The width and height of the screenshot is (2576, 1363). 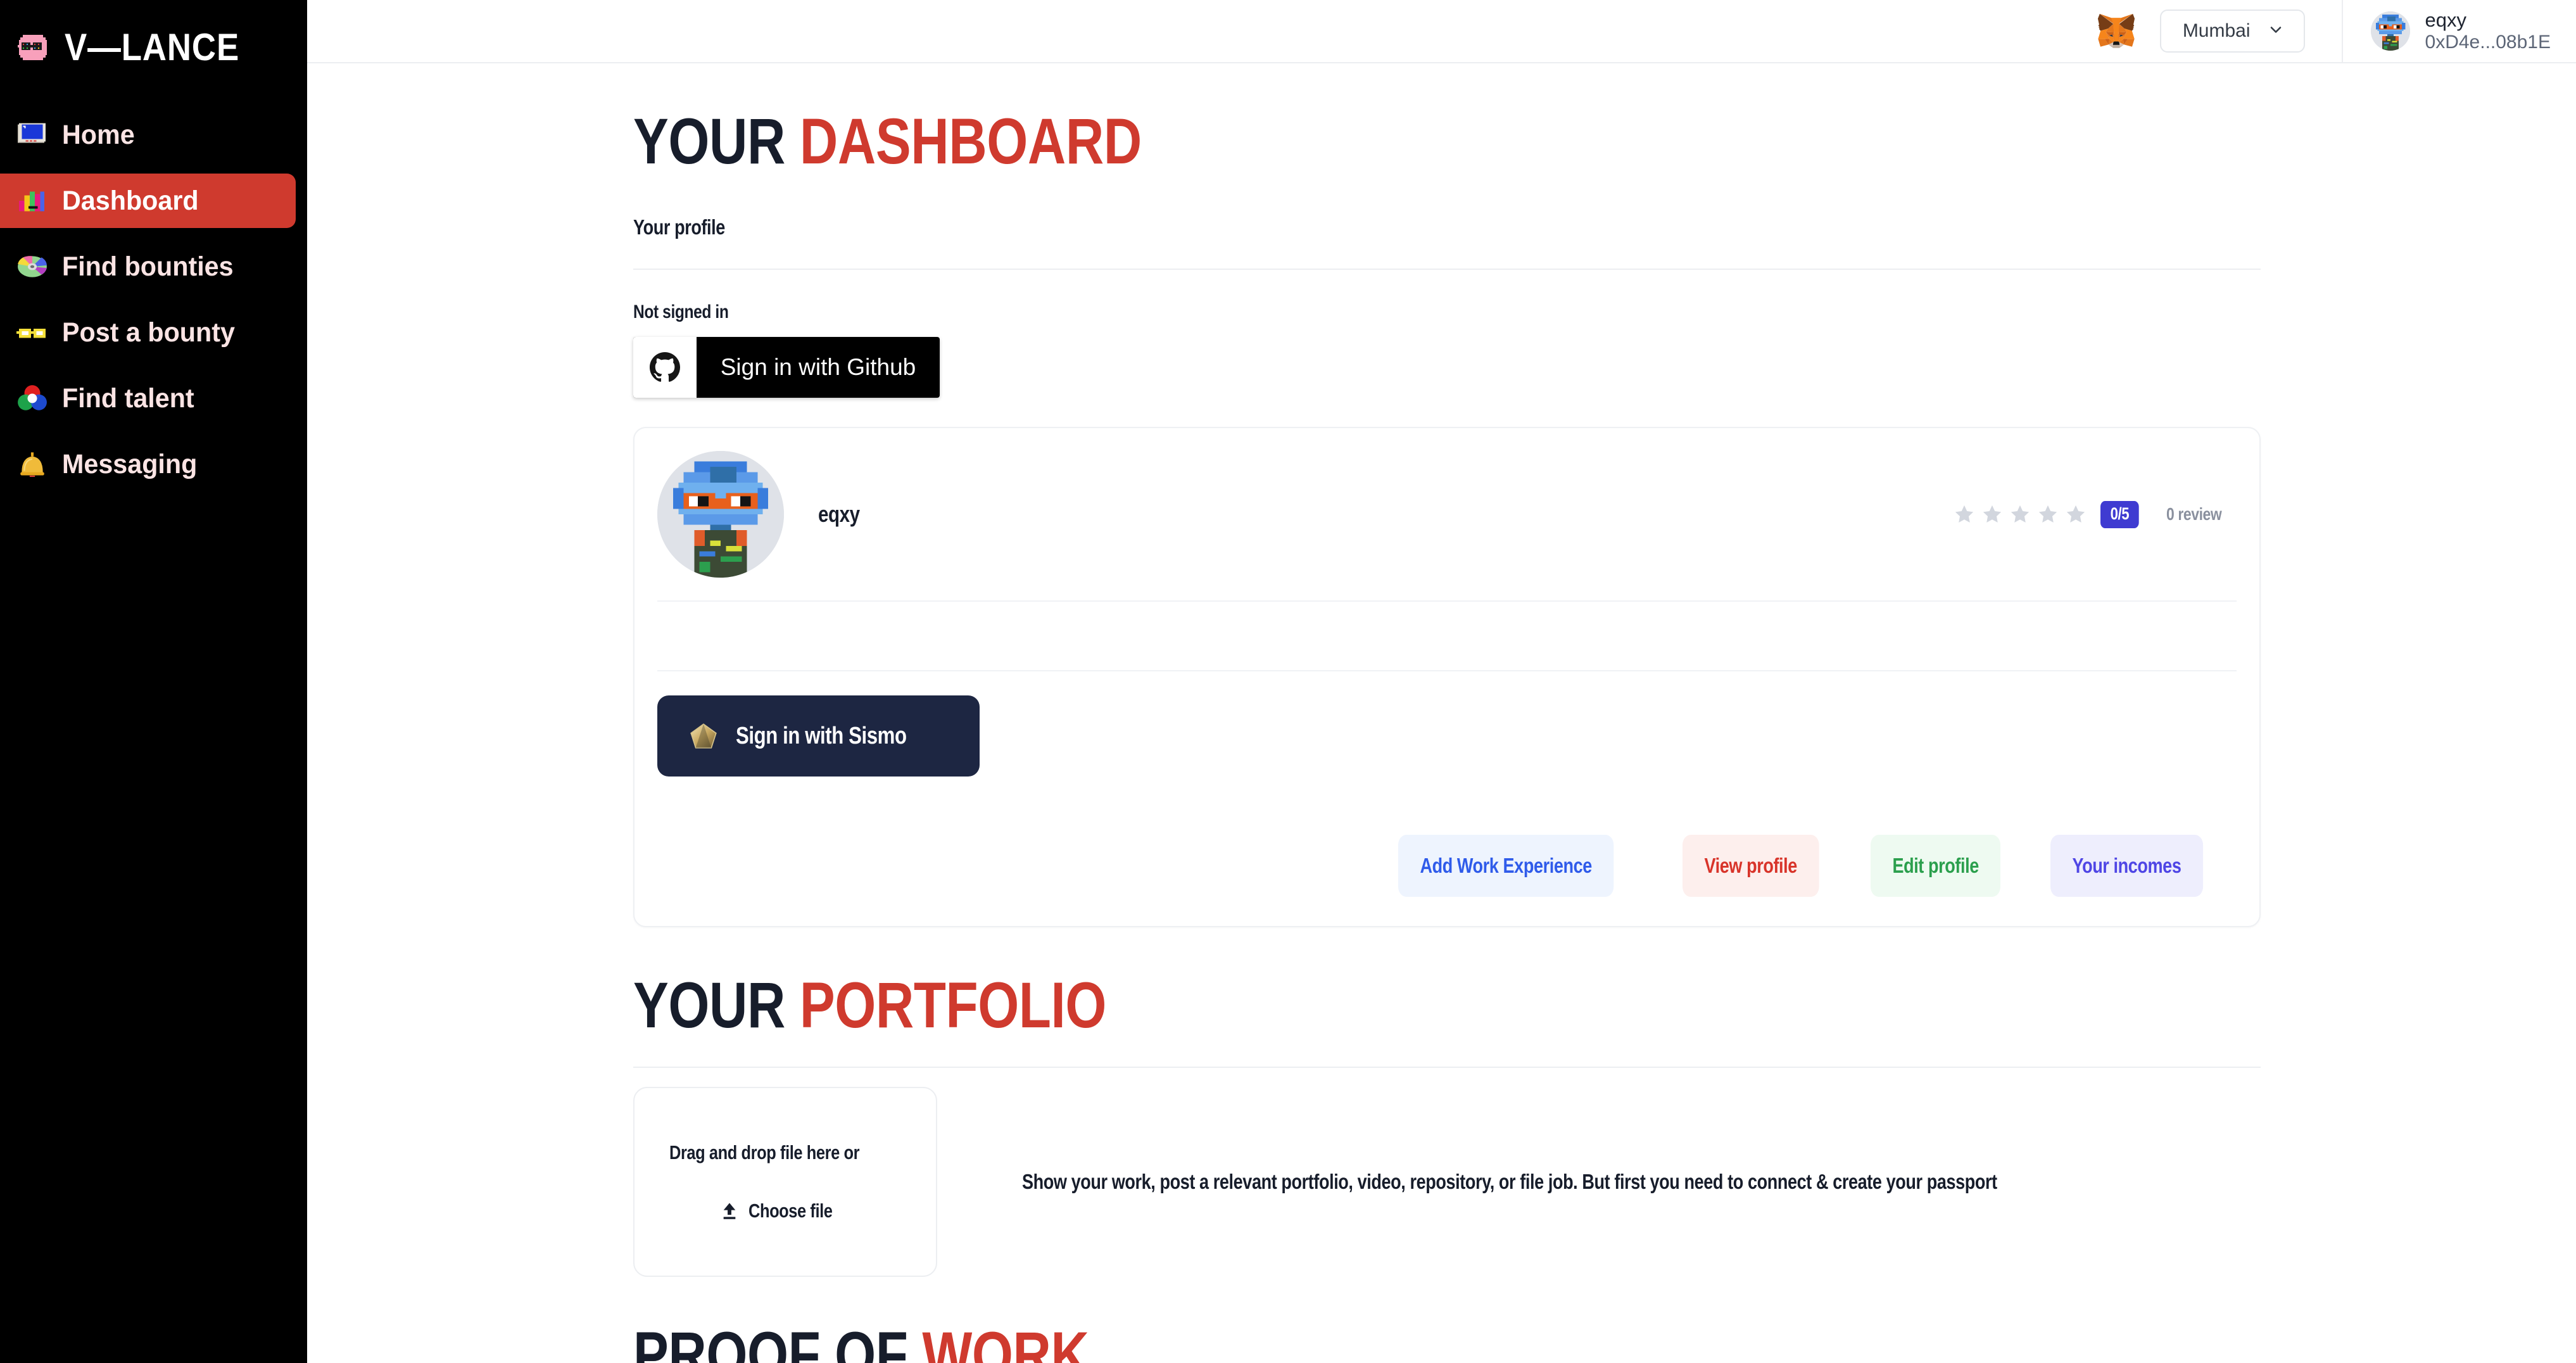 I want to click on network-label: Mumbai, so click(x=2216, y=30).